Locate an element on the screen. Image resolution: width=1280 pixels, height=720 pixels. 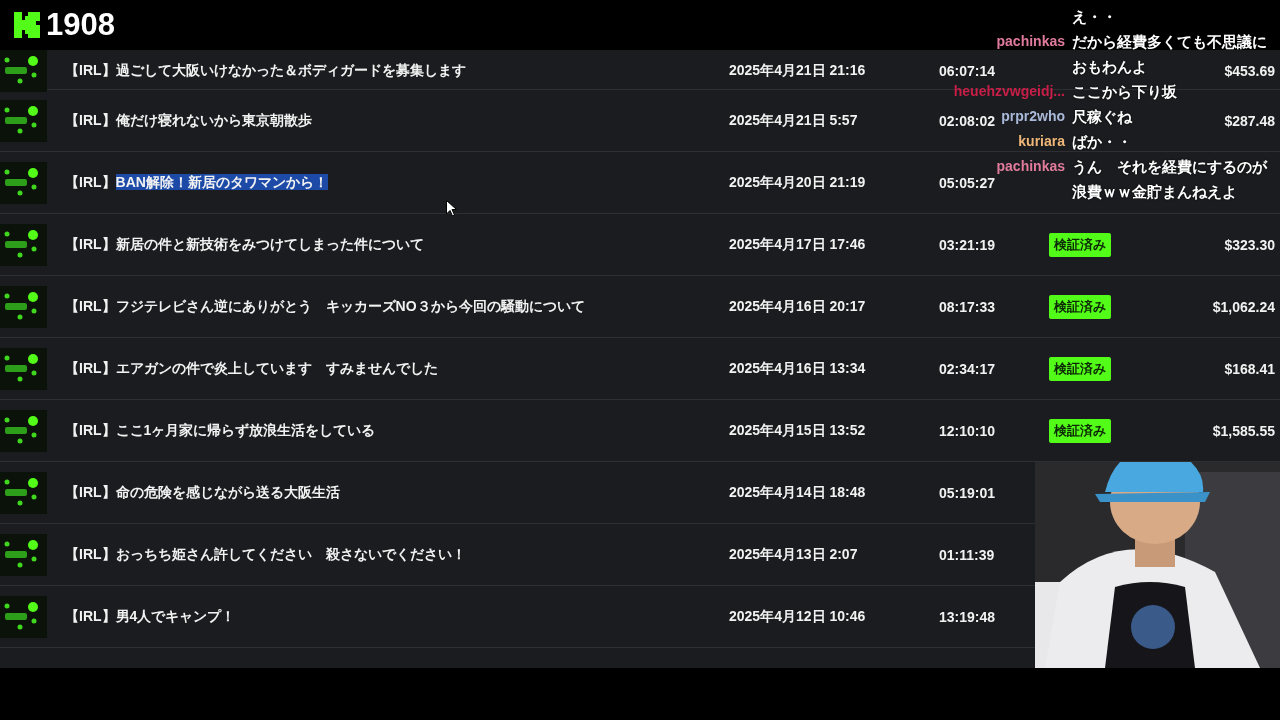
video-title: おっちち姫さん許してください 殺さないでください！ is located at coordinates (290, 553).